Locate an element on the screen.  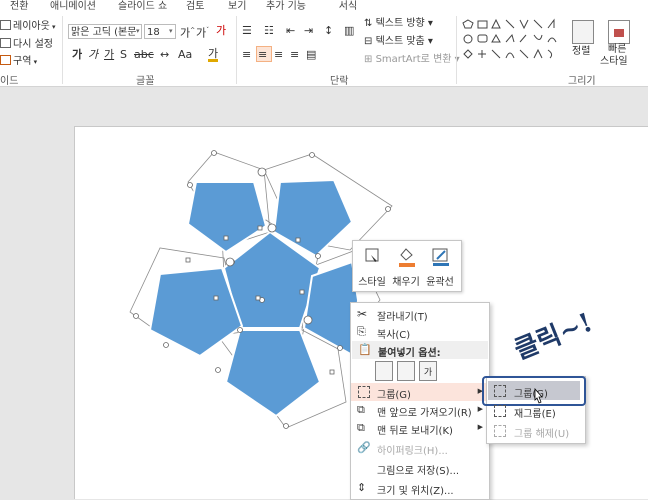
outline-pen-icon is located at coordinates (440, 257).